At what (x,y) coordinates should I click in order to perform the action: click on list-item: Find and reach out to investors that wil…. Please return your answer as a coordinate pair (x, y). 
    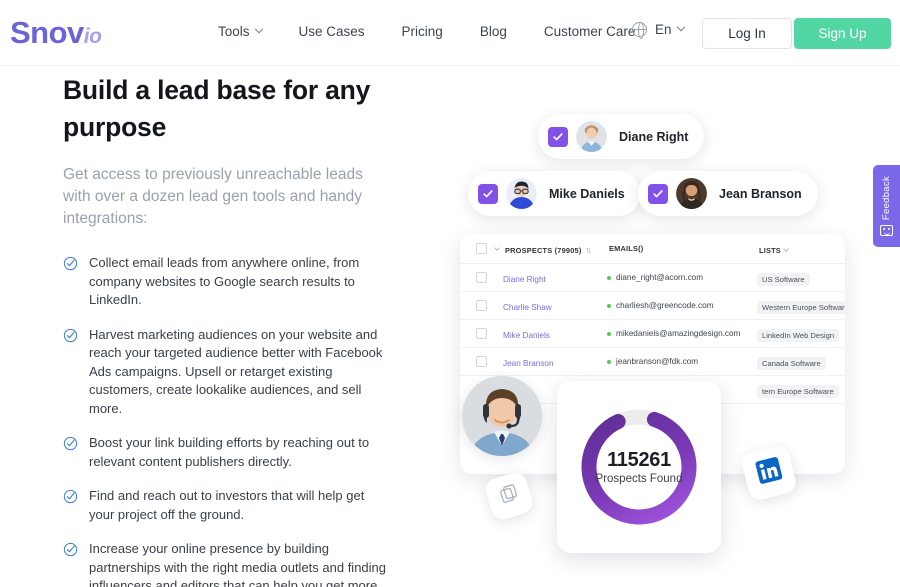
    Looking at the image, I should click on (228, 505).